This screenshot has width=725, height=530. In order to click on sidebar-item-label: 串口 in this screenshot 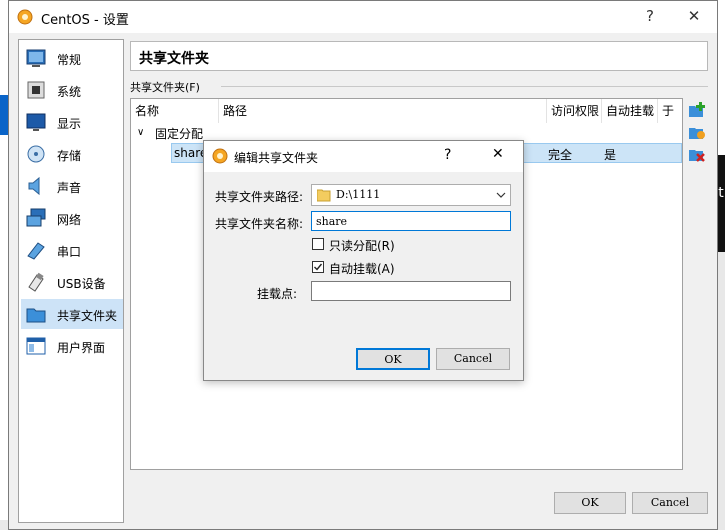, I will do `click(69, 252)`.